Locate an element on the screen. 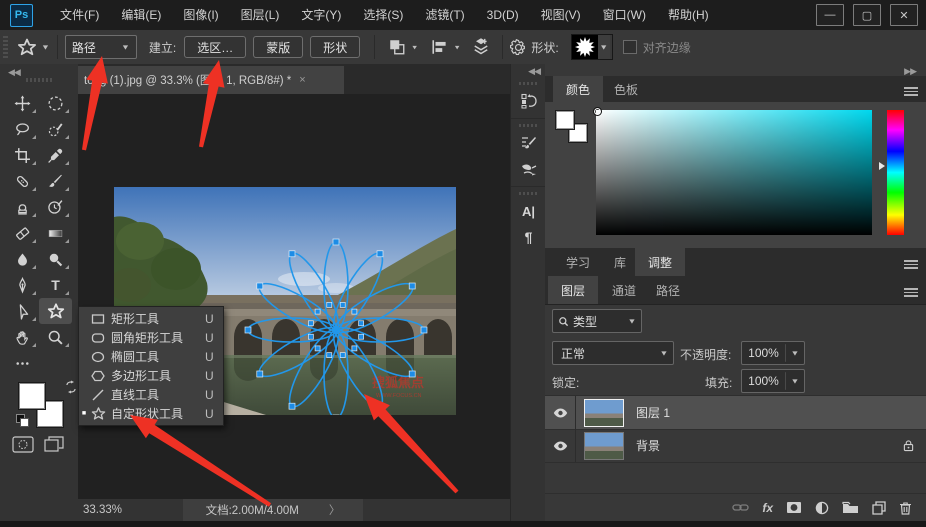 Image resolution: width=926 pixels, height=527 pixels. crop-tool is located at coordinates (22, 155).